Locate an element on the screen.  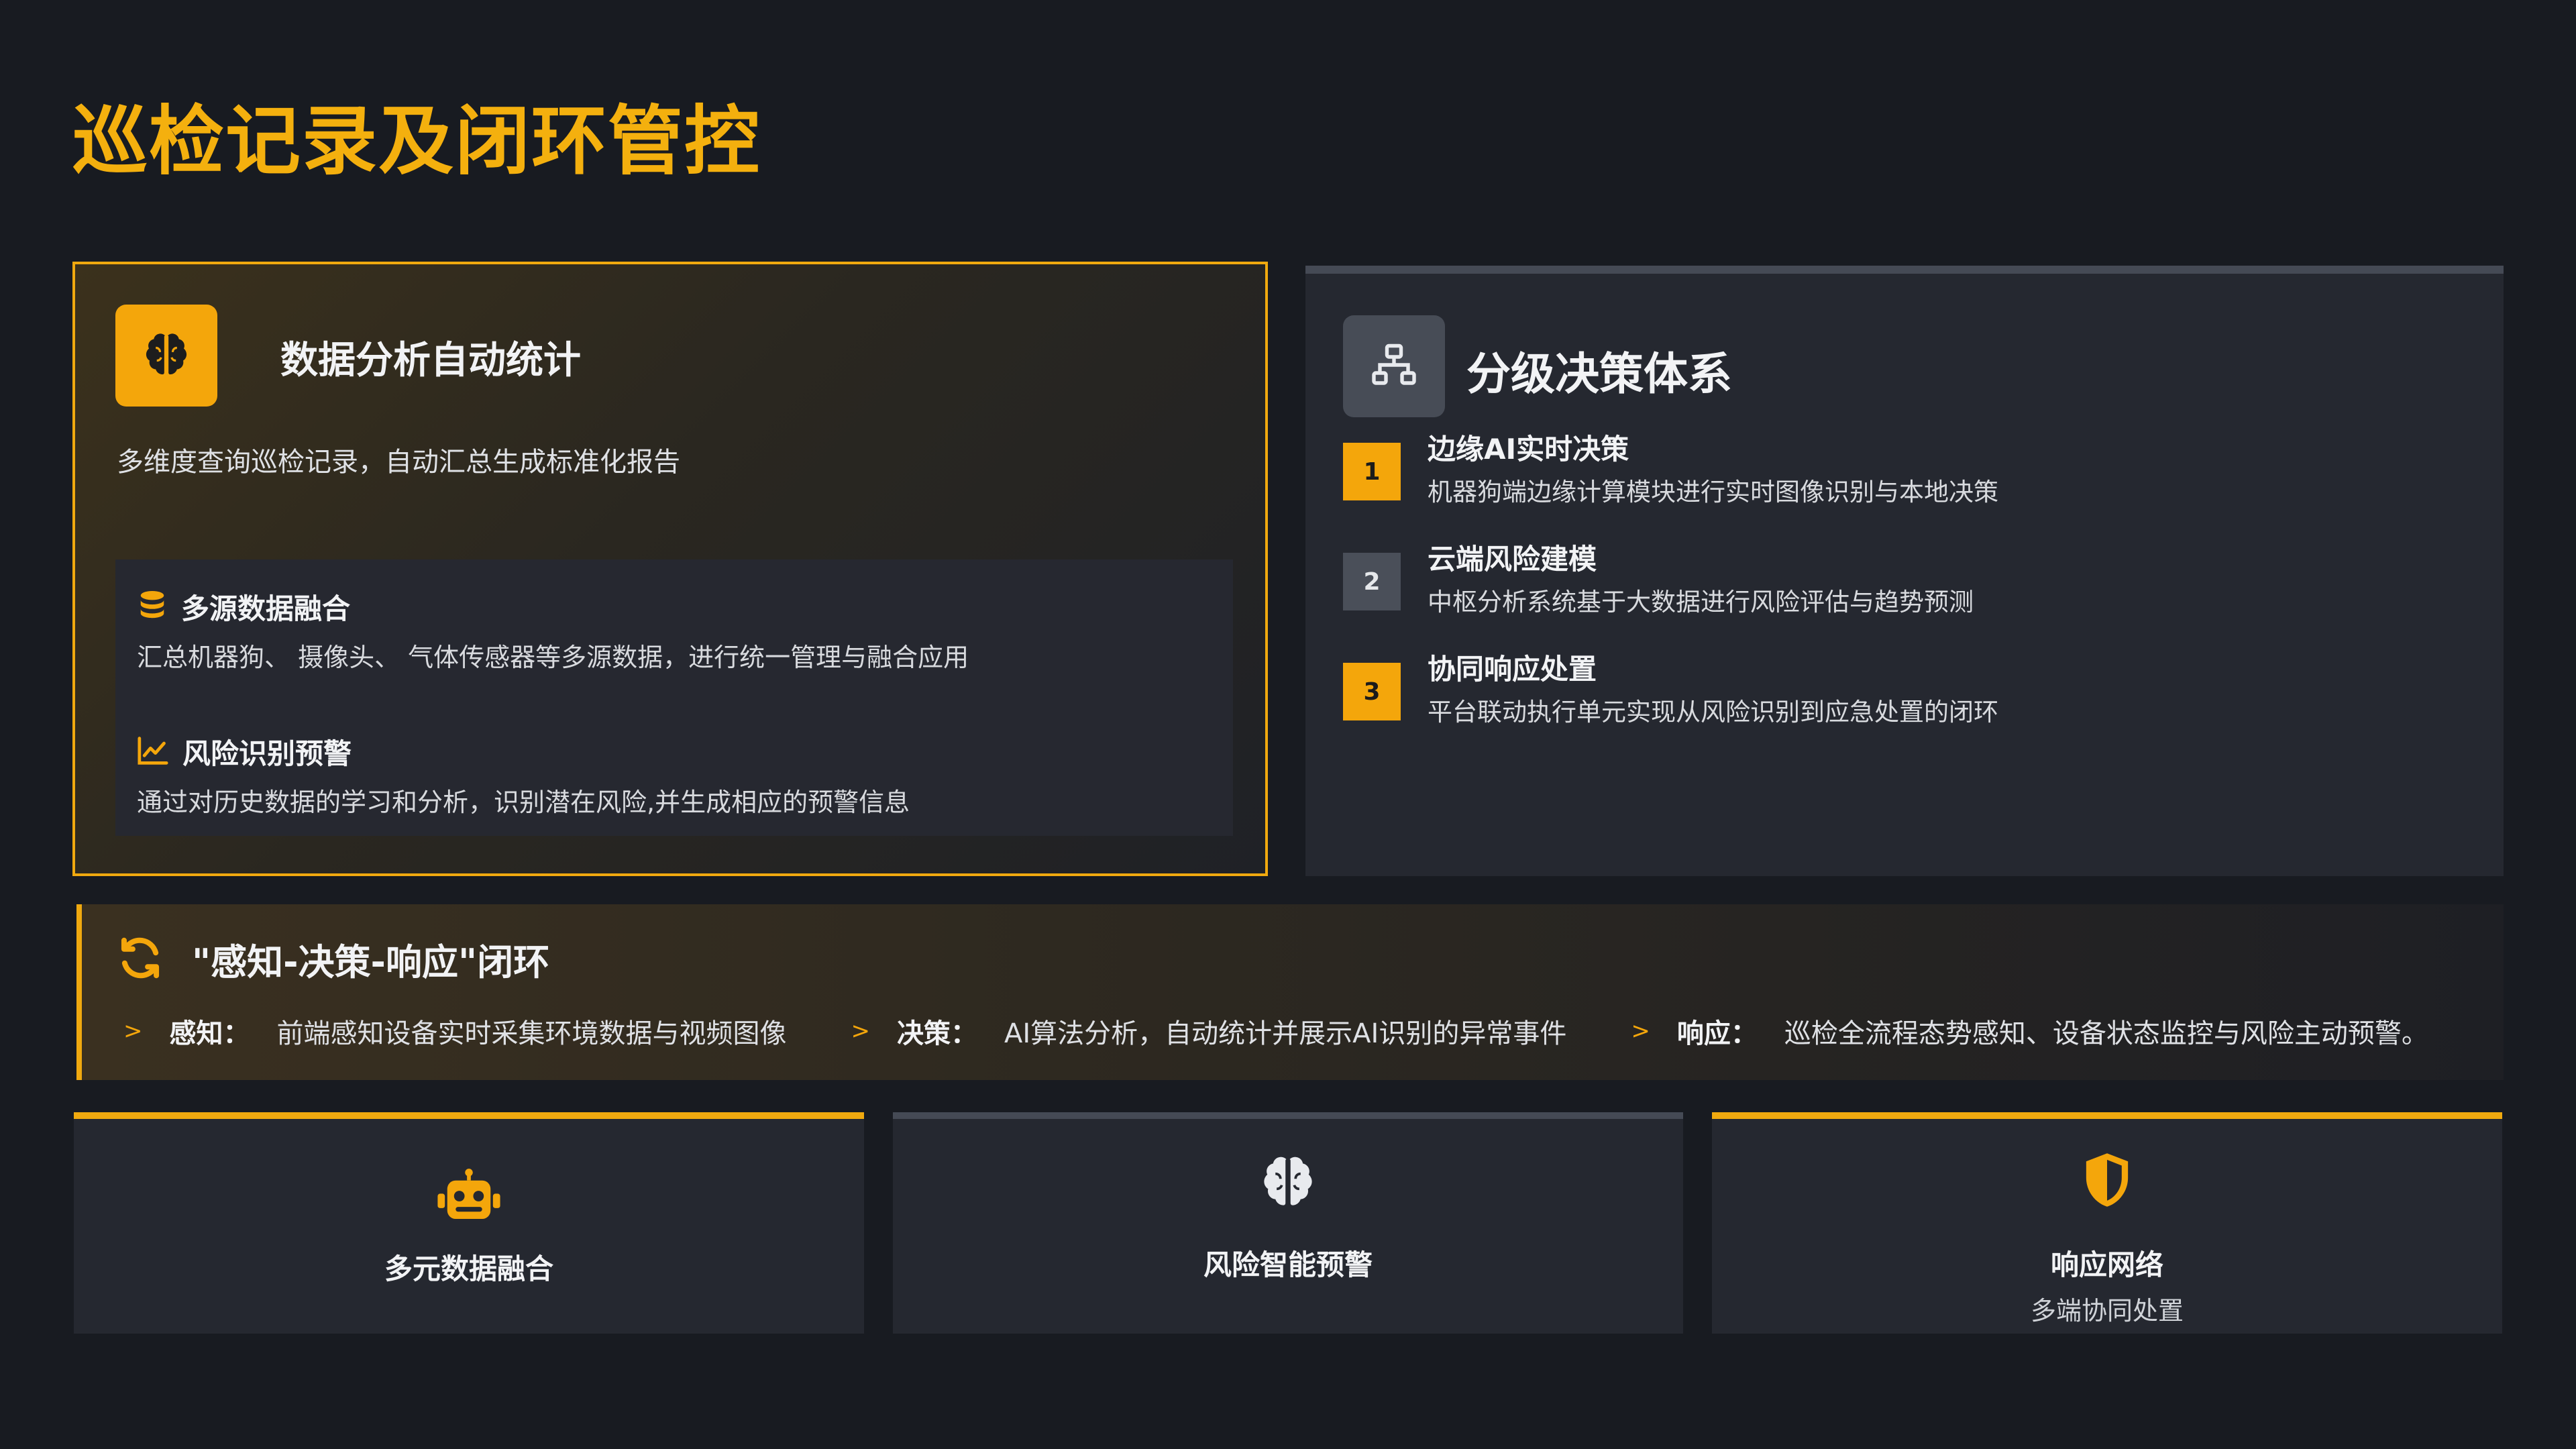
loop-step-text: 前端感知设备实时采集环境数据与视频图像 is located at coordinates (531, 1033).